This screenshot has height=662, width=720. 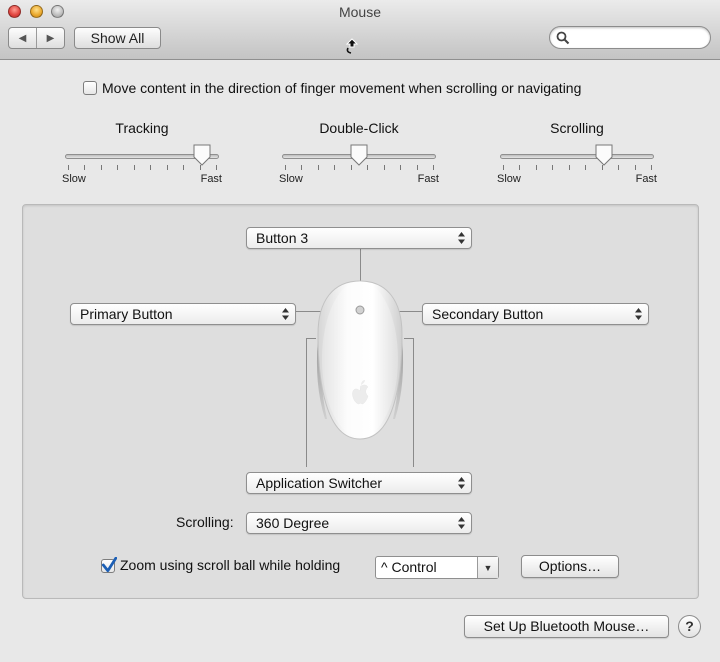 What do you see at coordinates (293, 523) in the screenshot?
I see `popup-value: 360 Degree` at bounding box center [293, 523].